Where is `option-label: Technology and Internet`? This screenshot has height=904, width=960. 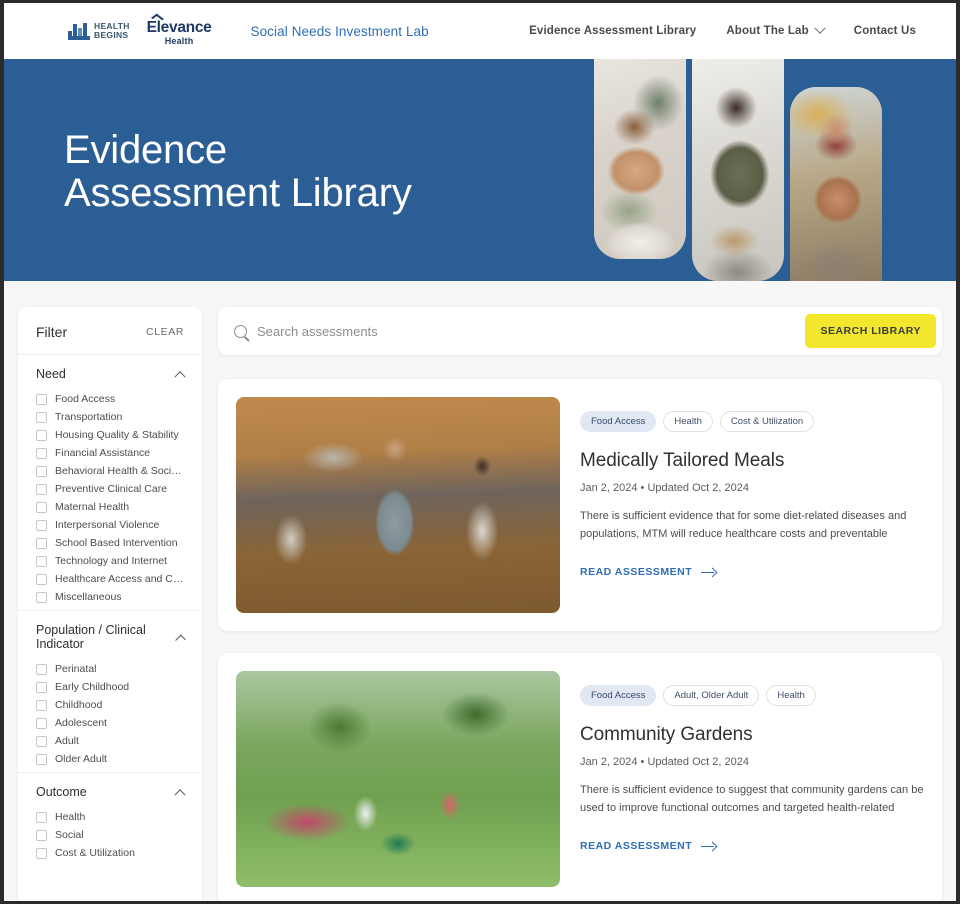 option-label: Technology and Internet is located at coordinates (111, 561).